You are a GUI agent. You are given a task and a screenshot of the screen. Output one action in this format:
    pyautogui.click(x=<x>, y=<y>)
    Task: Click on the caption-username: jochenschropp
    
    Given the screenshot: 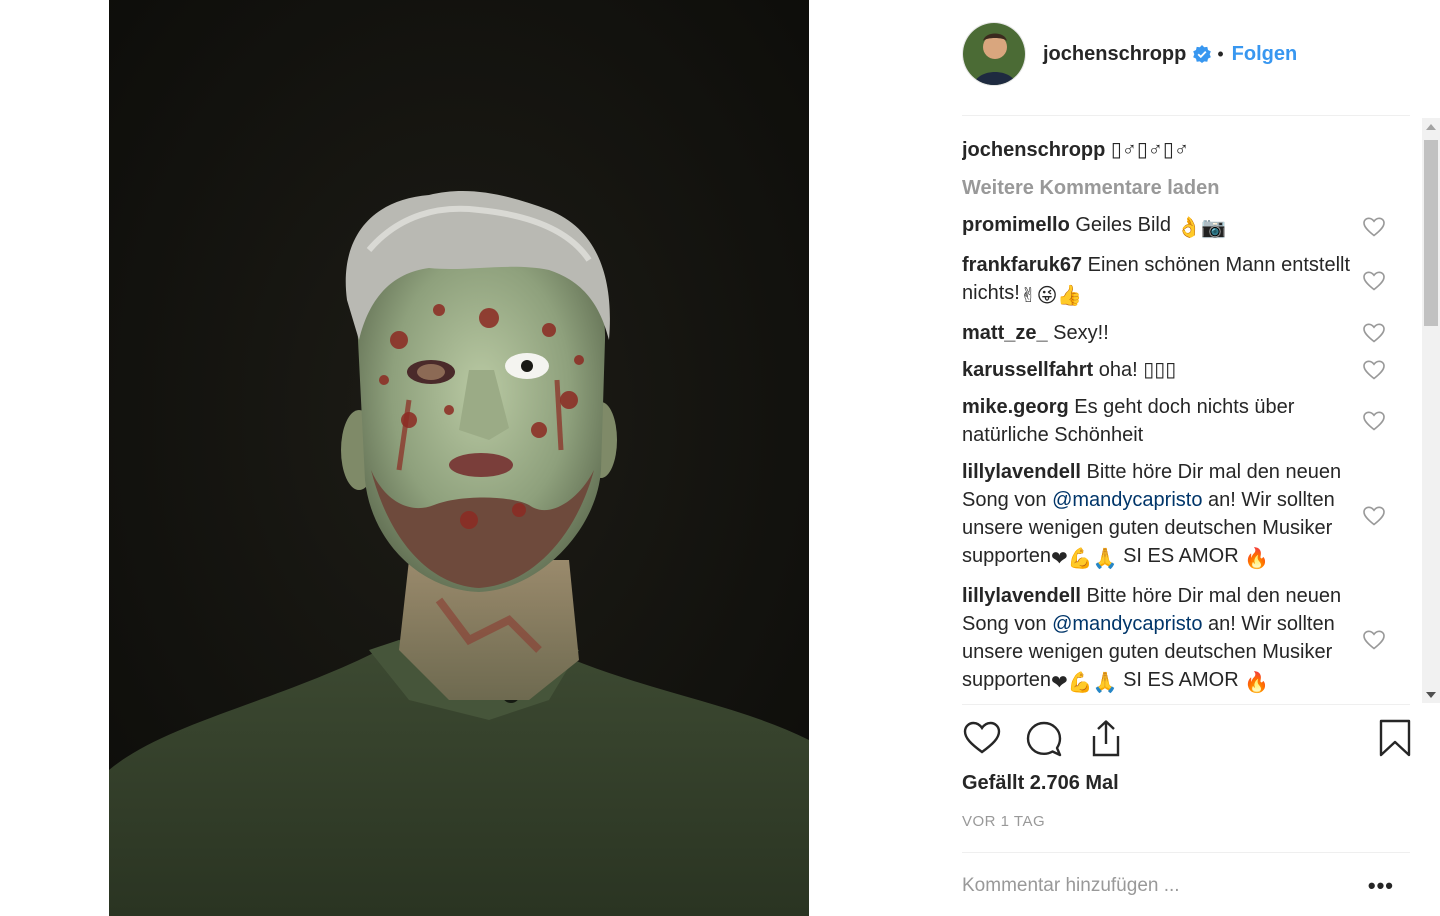 What is the action you would take?
    pyautogui.click(x=1033, y=150)
    